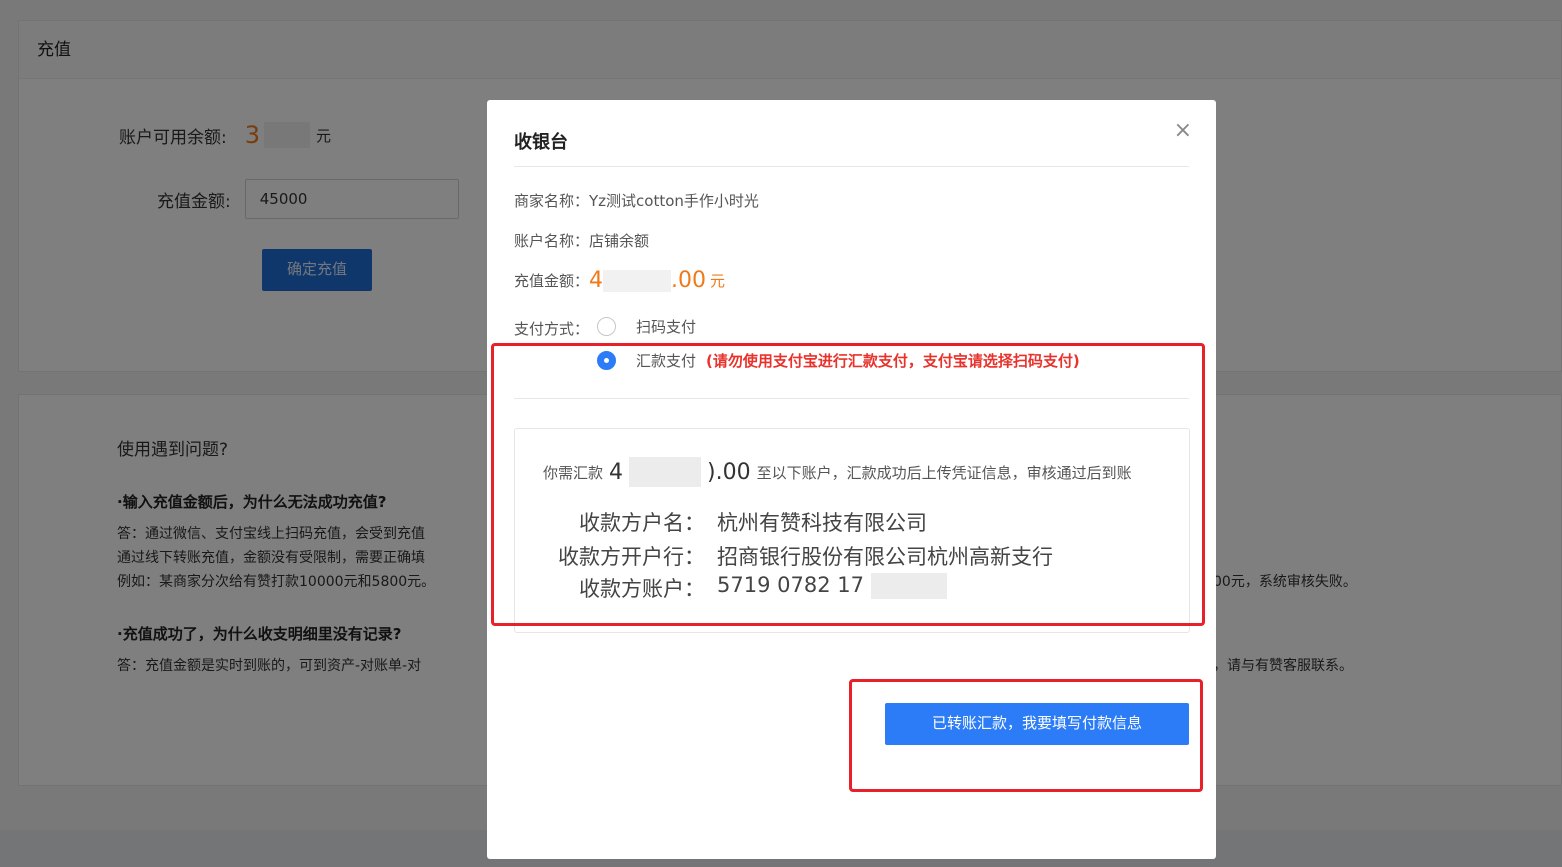  What do you see at coordinates (665, 472) in the screenshot?
I see `need-amount-blur` at bounding box center [665, 472].